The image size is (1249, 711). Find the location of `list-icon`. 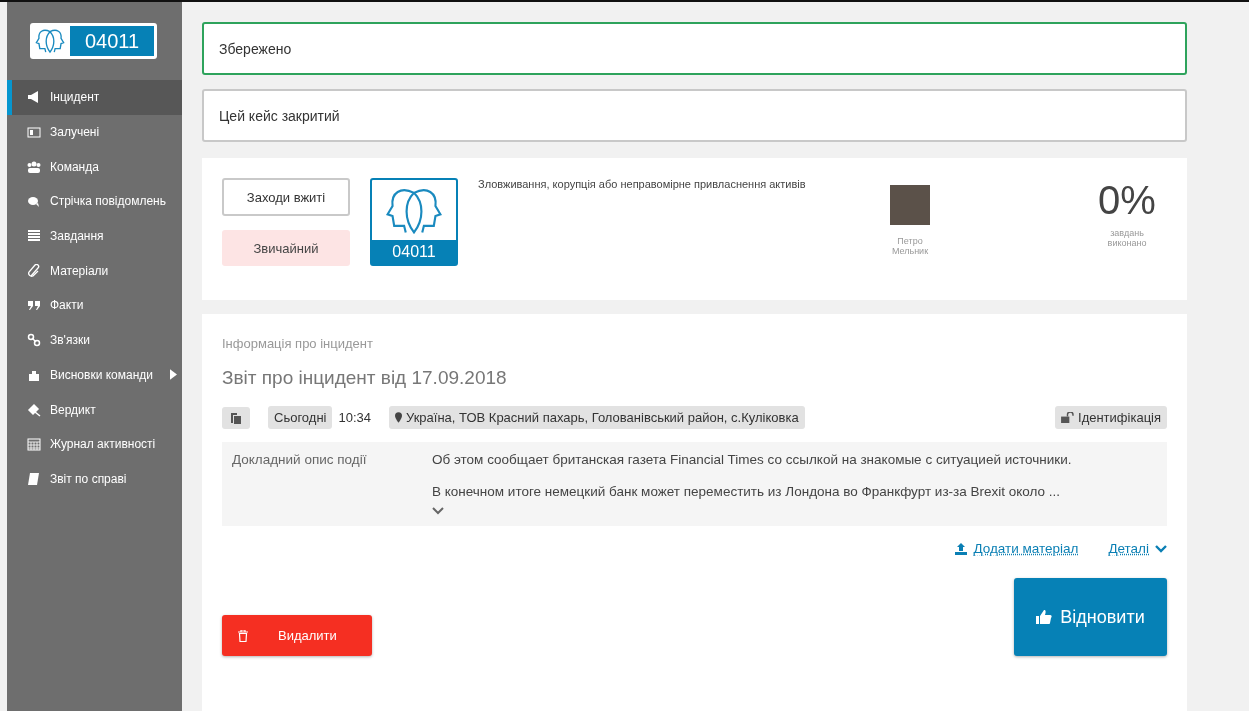

list-icon is located at coordinates (34, 236).